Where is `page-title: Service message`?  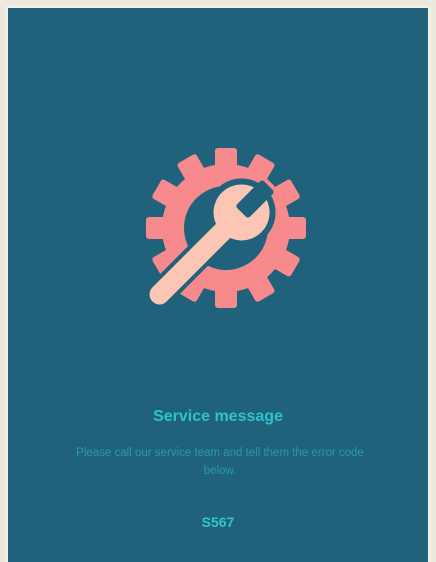
page-title: Service message is located at coordinates (218, 416).